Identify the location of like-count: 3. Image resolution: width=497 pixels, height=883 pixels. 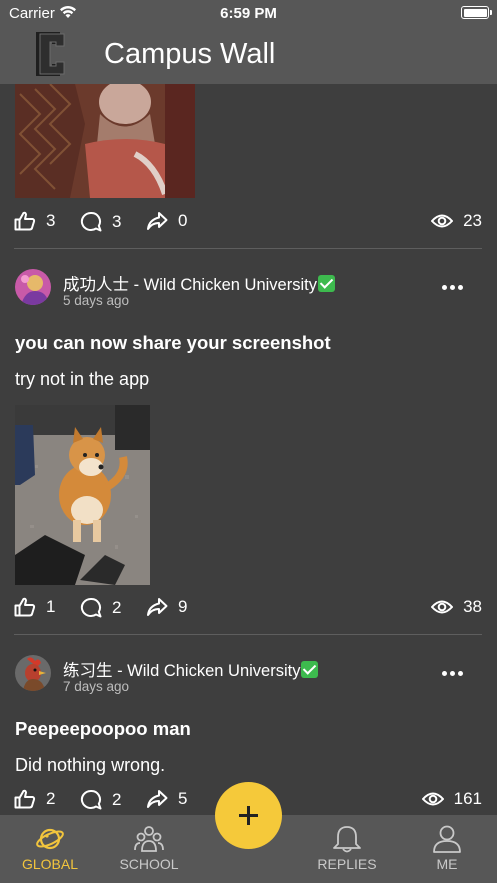
(51, 220).